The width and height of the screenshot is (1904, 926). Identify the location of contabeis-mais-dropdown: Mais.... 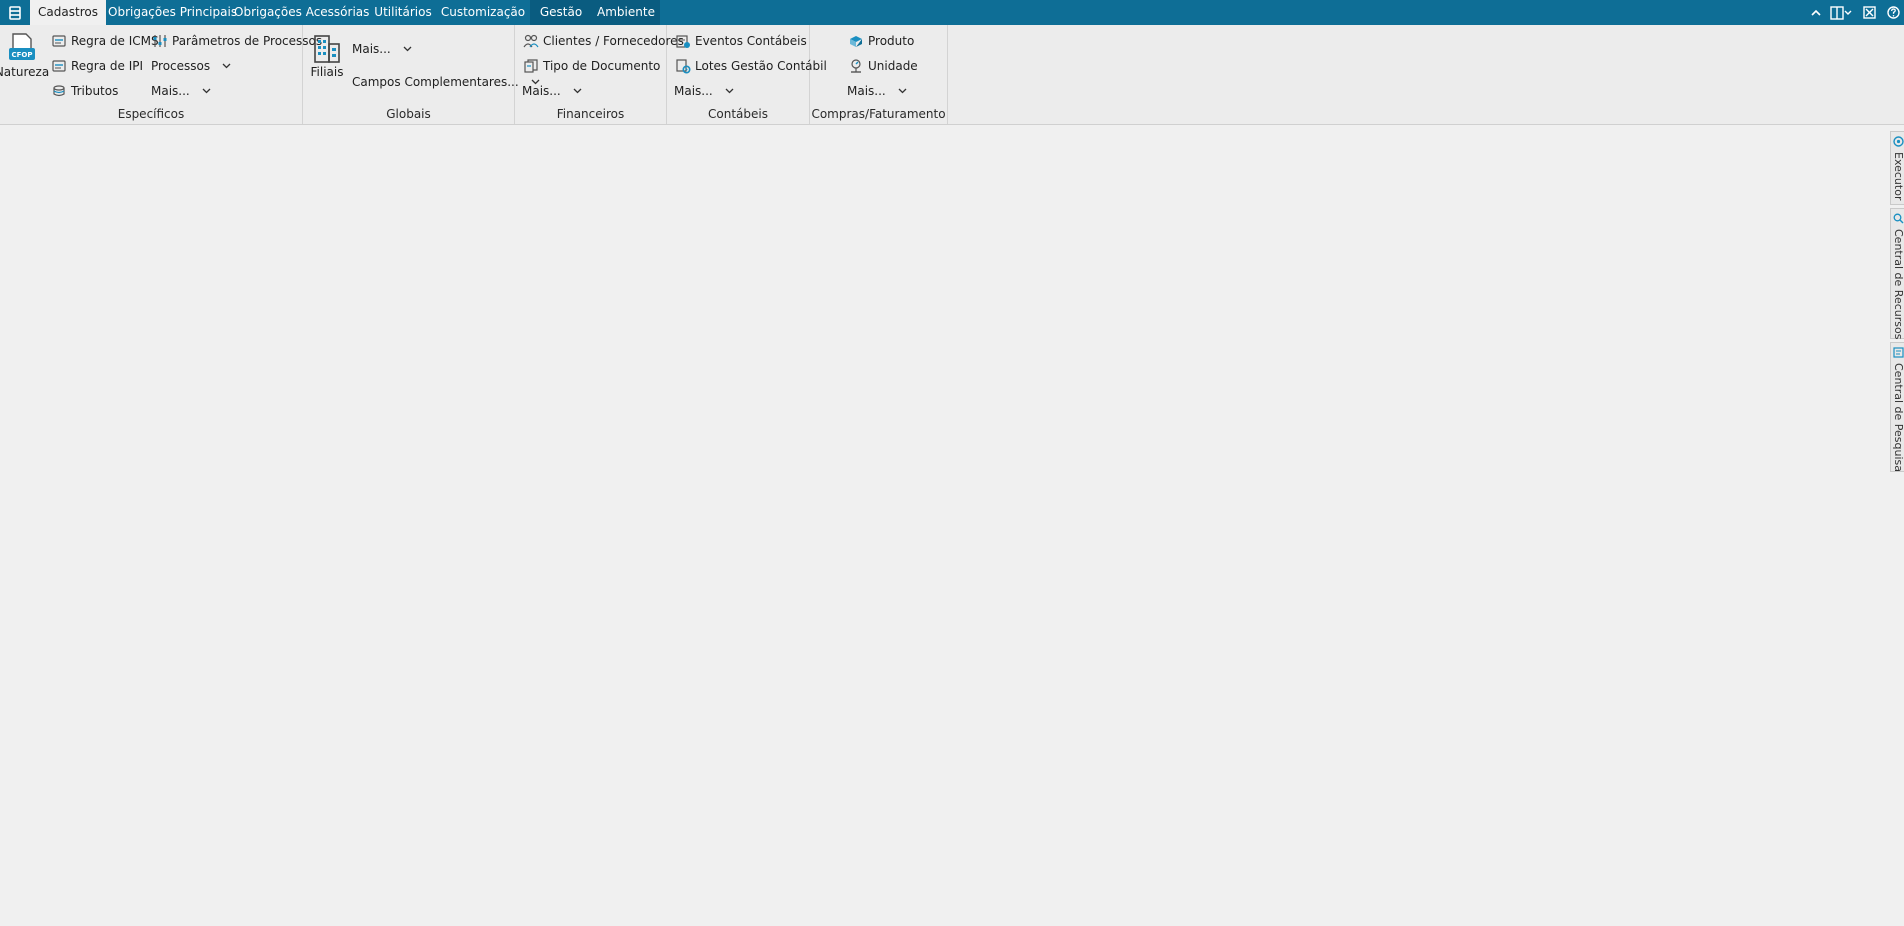
(704, 91).